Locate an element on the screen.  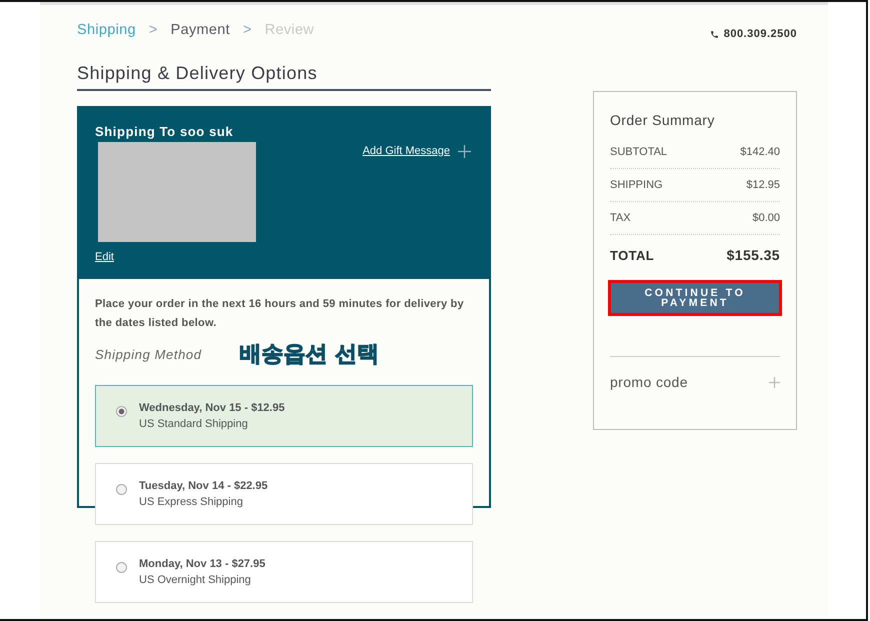
phone-number: 800.309.2500 is located at coordinates (760, 34).